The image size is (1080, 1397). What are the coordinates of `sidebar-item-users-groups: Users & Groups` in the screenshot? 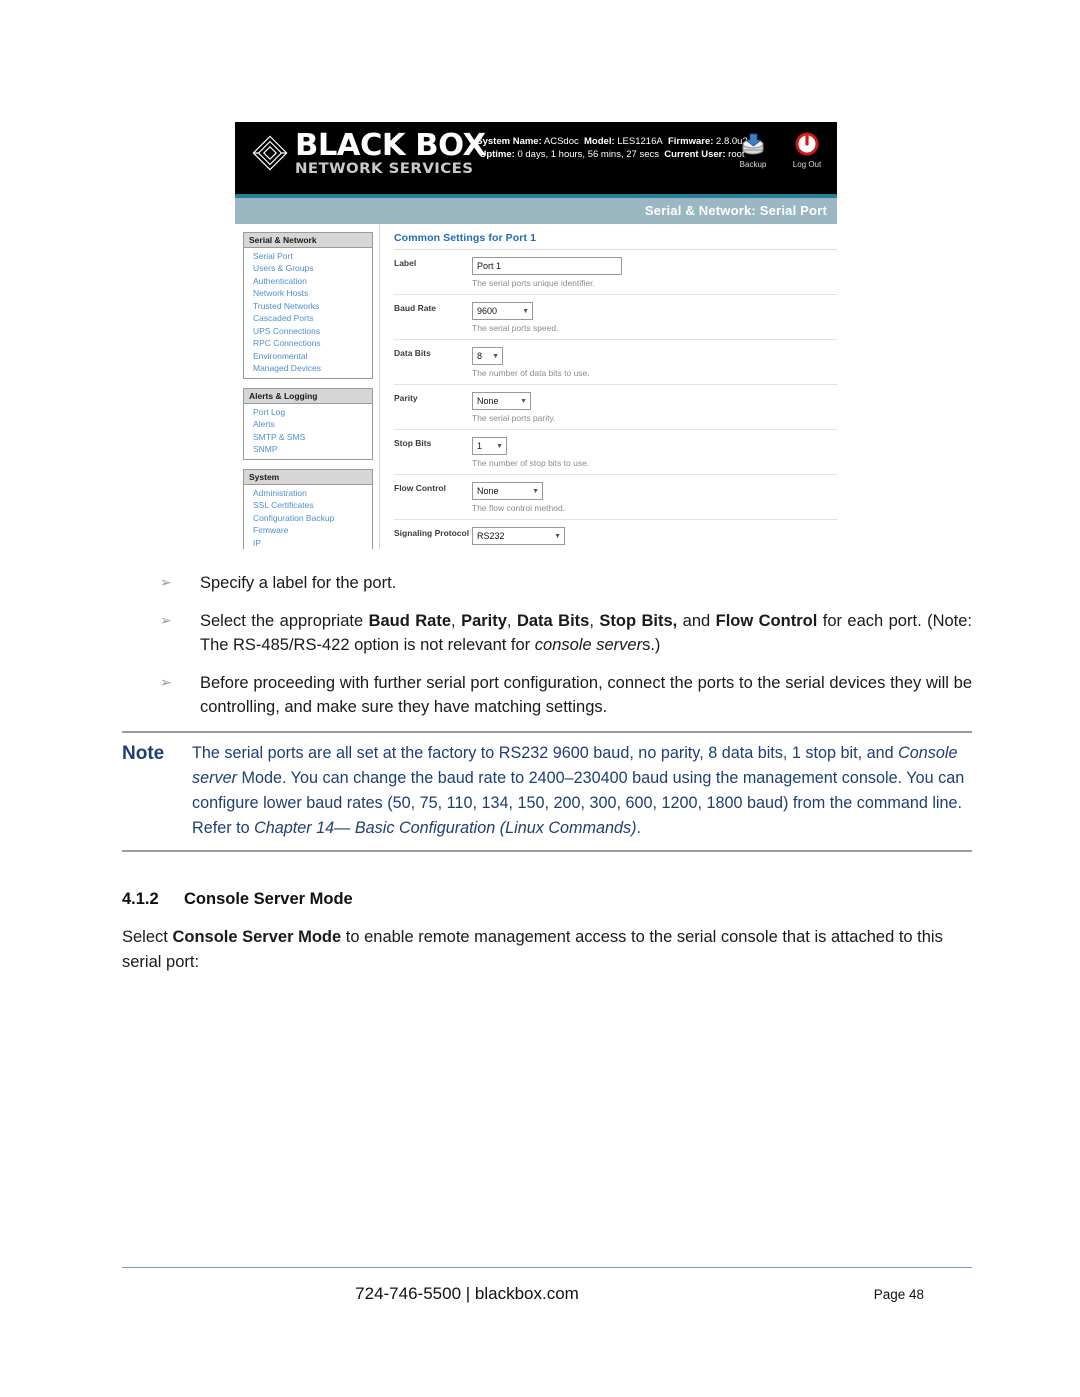 It's located at (308, 269).